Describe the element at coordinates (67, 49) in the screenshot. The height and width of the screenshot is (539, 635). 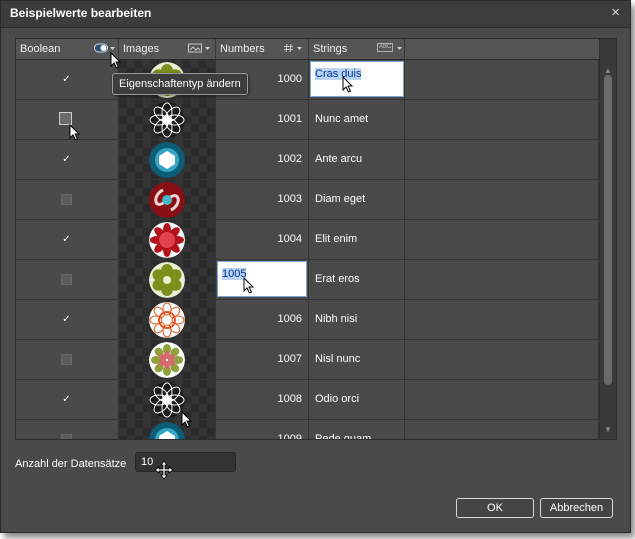
I see `column-header-boolean: Boolean` at that location.